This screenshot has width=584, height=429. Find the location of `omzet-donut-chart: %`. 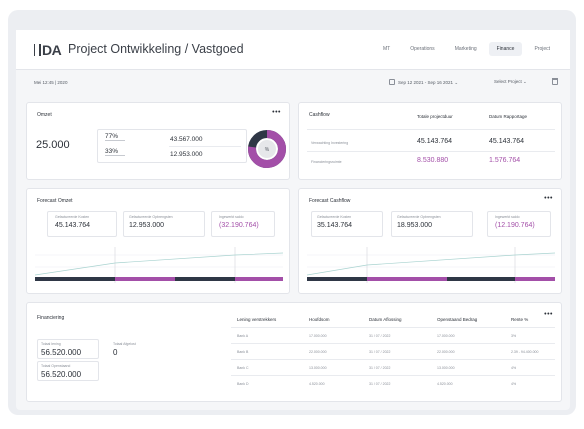

omzet-donut-chart: % is located at coordinates (267, 149).